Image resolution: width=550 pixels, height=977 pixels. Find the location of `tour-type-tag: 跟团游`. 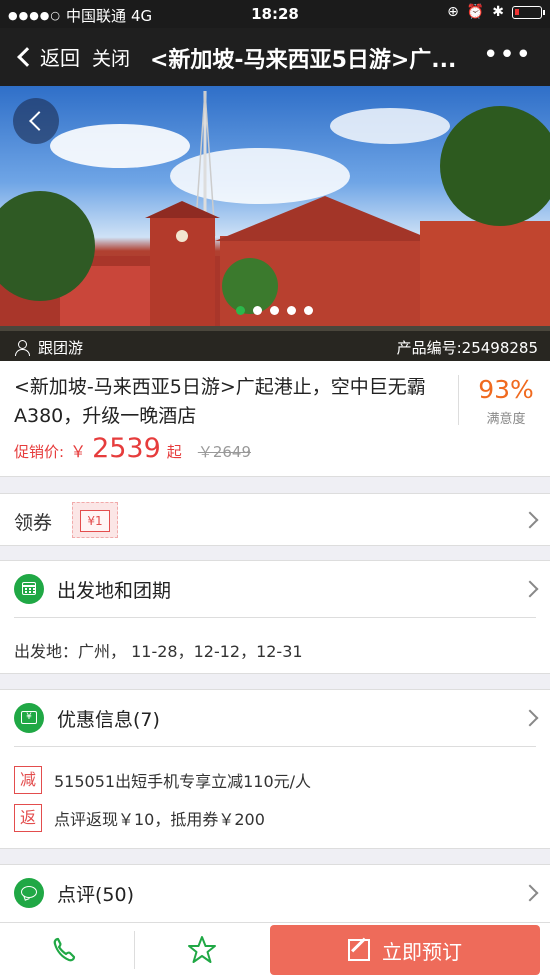

tour-type-tag: 跟团游 is located at coordinates (48, 347).